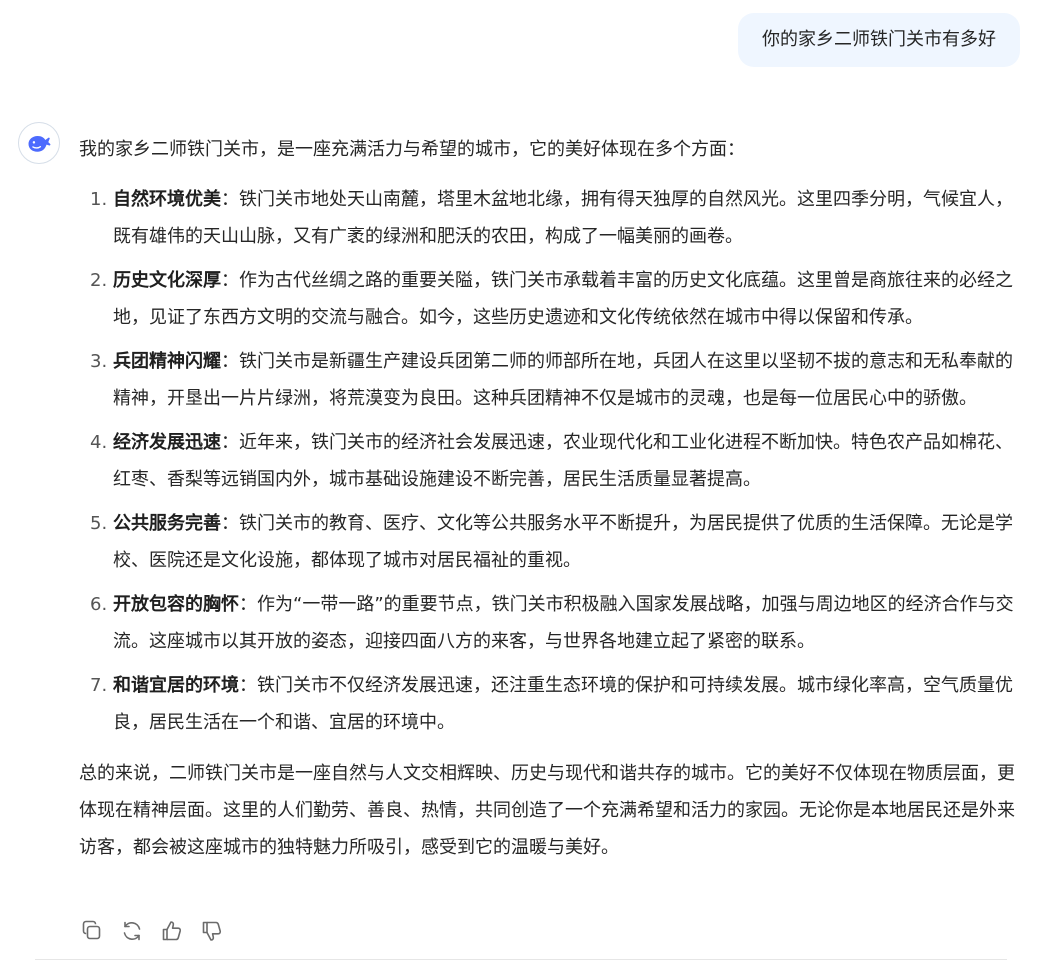  What do you see at coordinates (99, 685) in the screenshot?
I see `list-number: 7.` at bounding box center [99, 685].